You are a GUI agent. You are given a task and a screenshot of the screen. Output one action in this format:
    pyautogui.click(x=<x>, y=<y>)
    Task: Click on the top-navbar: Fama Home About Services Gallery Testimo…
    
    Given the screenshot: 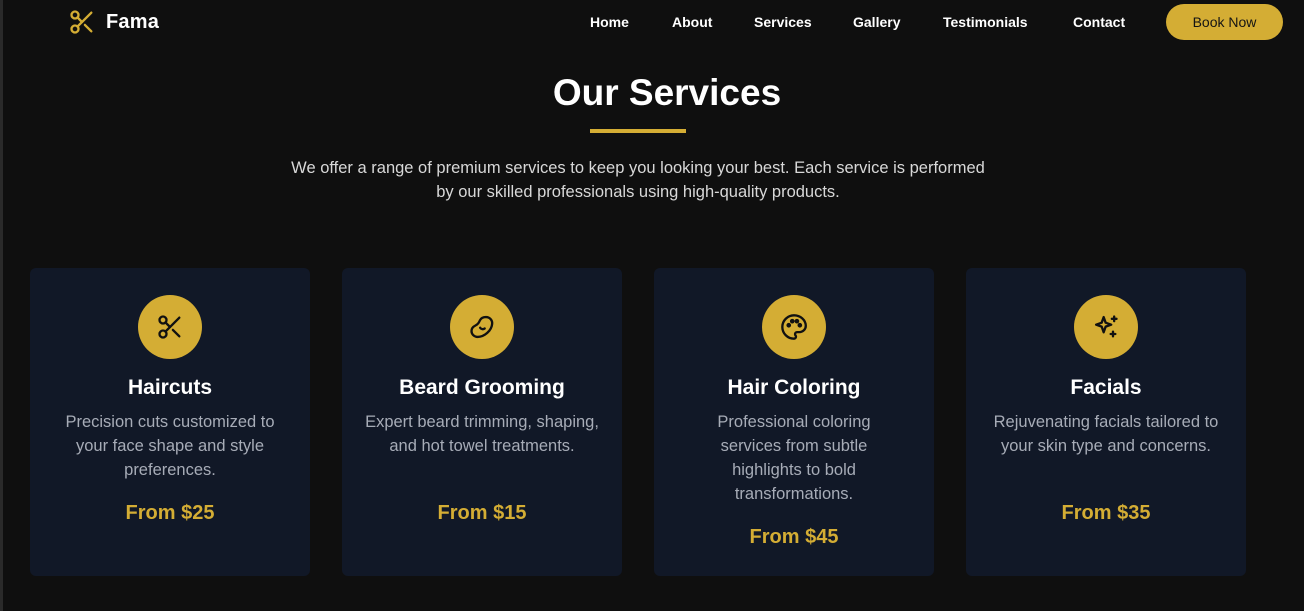 What is the action you would take?
    pyautogui.click(x=652, y=22)
    